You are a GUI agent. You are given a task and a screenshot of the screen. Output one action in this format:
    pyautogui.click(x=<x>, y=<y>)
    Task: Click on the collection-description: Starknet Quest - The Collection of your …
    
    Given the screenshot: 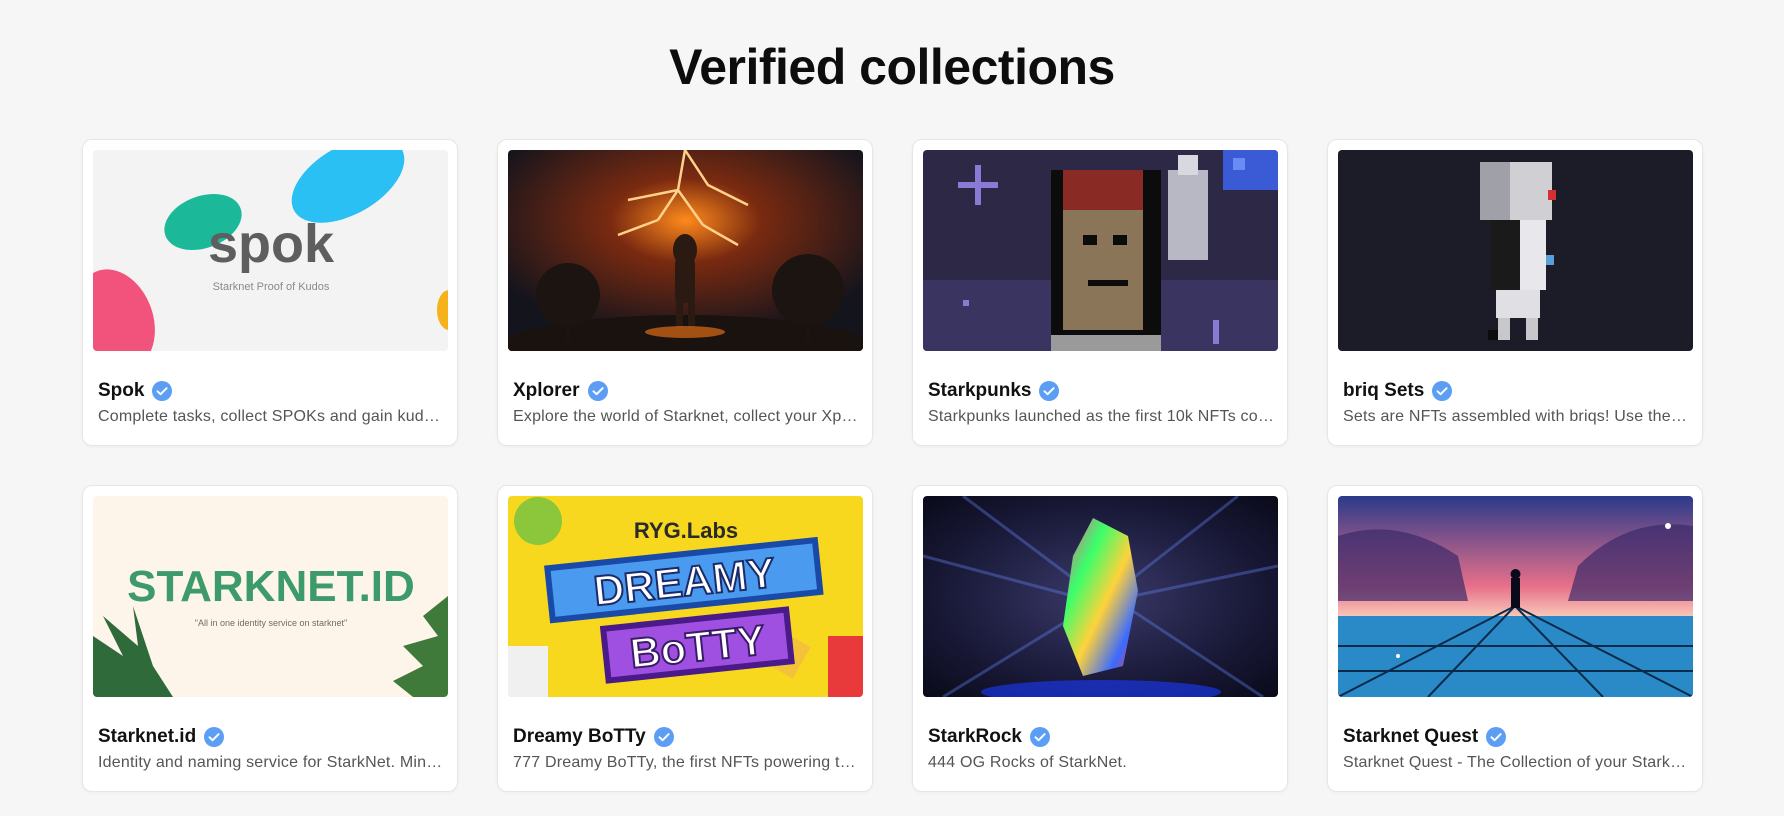 What is the action you would take?
    pyautogui.click(x=1516, y=762)
    